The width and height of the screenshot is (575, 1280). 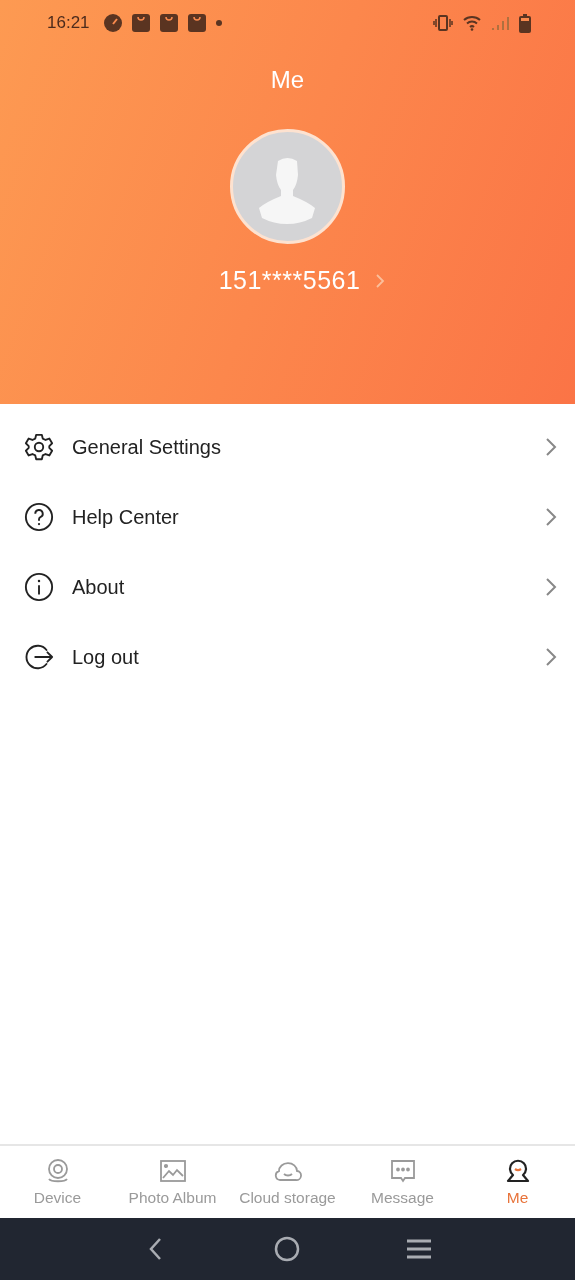 What do you see at coordinates (112, 23) in the screenshot?
I see `gauge-icon` at bounding box center [112, 23].